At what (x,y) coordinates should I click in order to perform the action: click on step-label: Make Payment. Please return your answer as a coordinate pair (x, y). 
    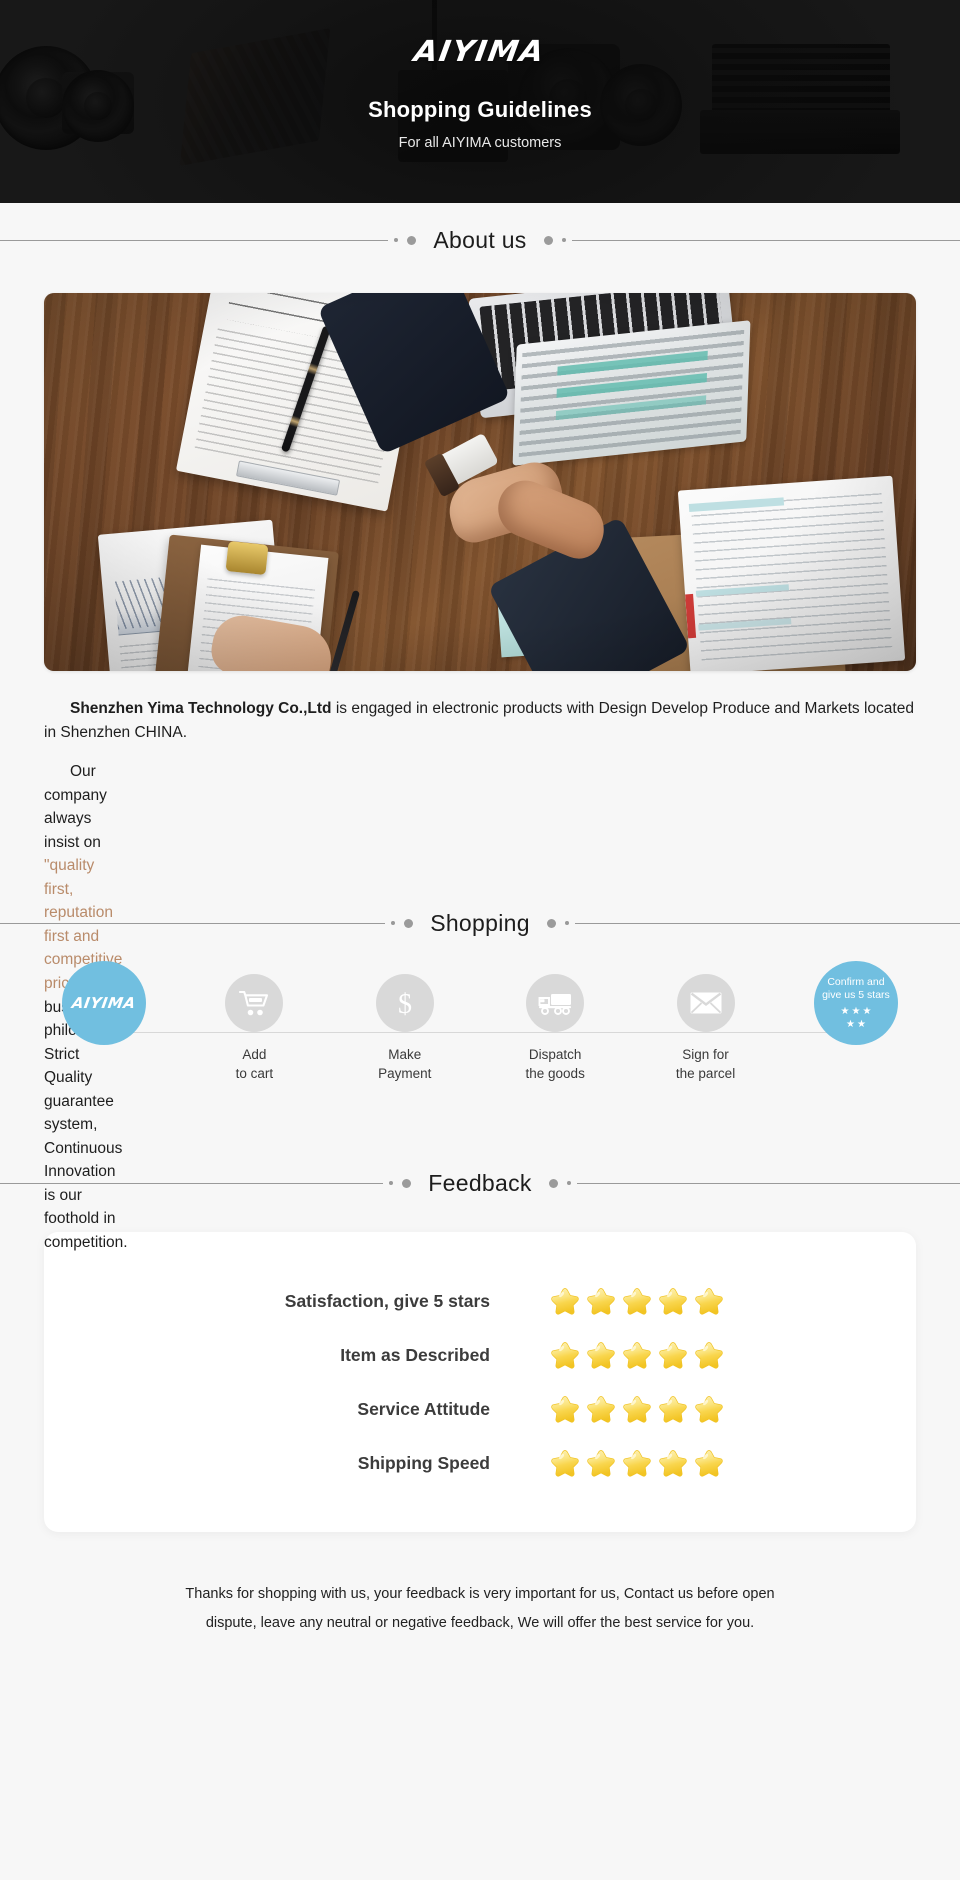
    Looking at the image, I should click on (405, 1064).